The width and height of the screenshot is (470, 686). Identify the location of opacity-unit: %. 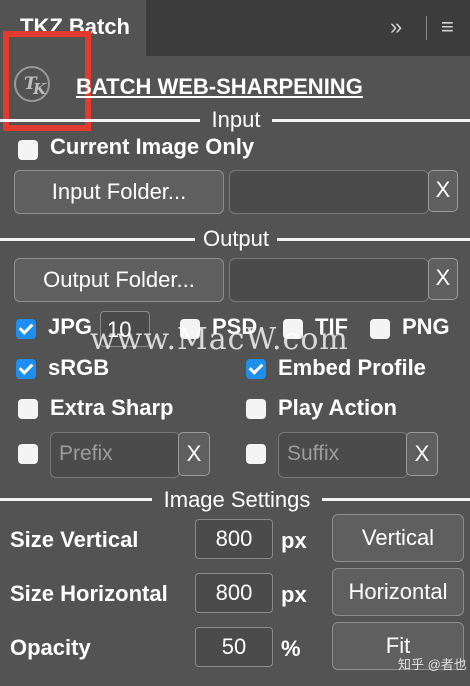
(291, 648).